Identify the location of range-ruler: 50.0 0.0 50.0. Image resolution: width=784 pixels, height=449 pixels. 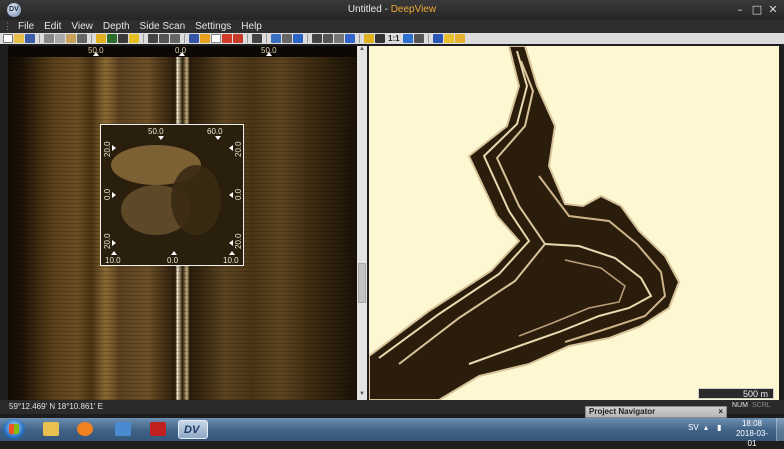
(182, 51).